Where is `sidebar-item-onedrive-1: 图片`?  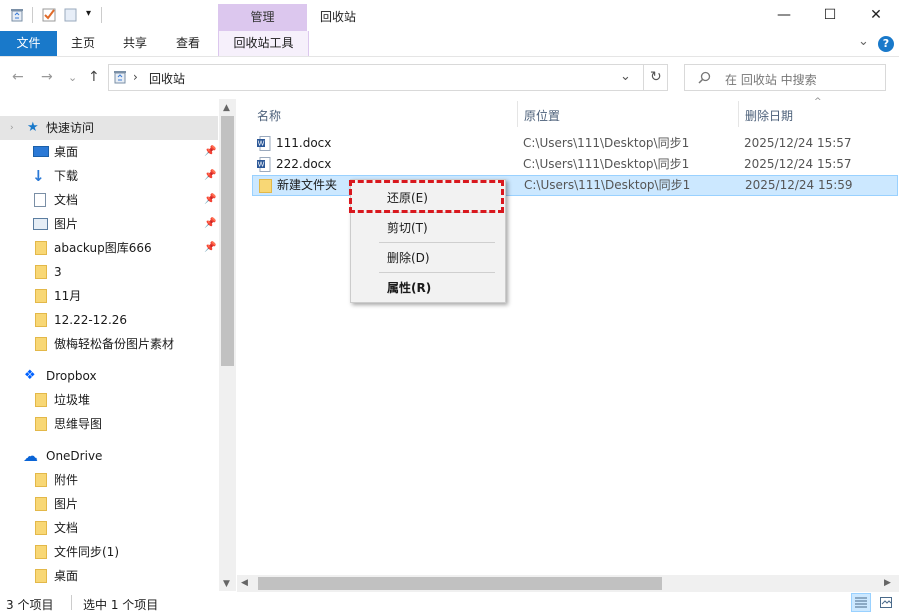 sidebar-item-onedrive-1: 图片 is located at coordinates (109, 504).